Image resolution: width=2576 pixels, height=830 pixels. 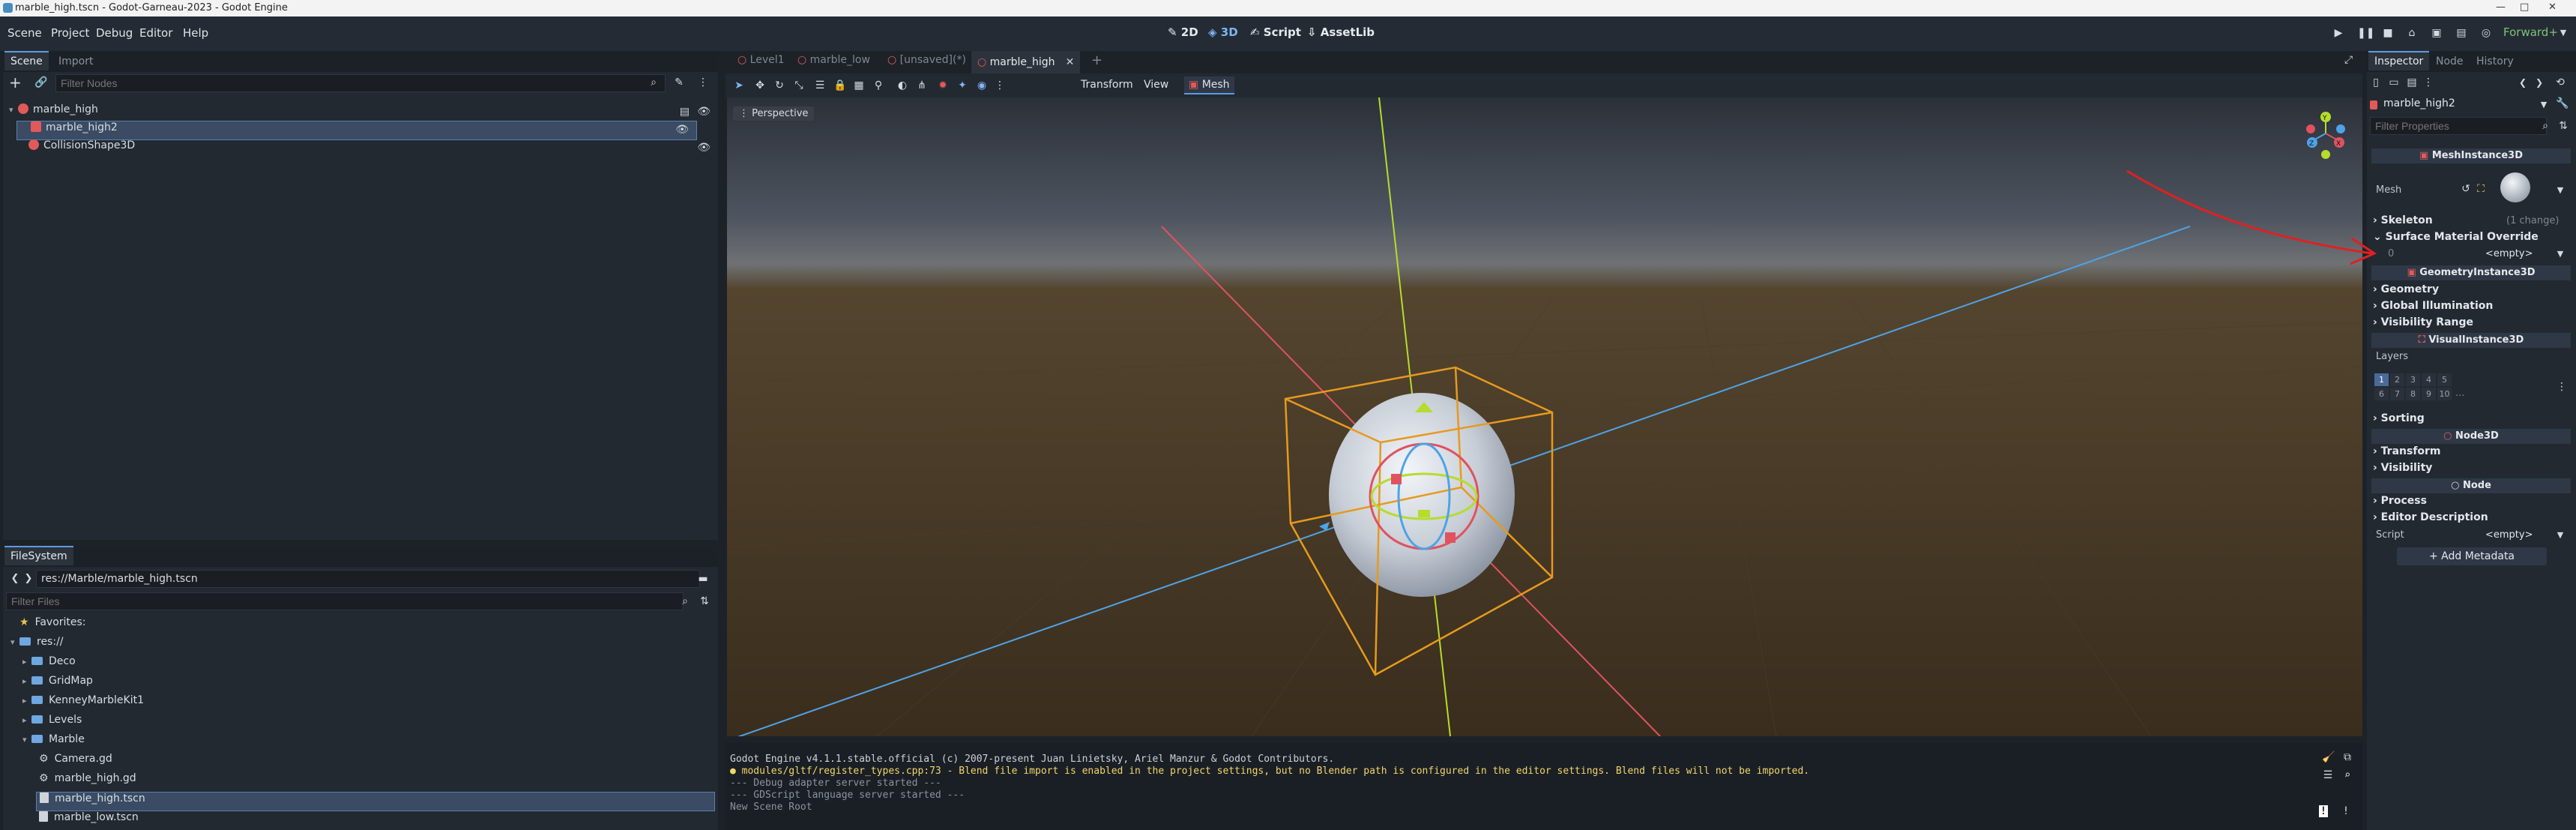 What do you see at coordinates (87, 781) in the screenshot?
I see `list-item: ⚙ marble_high.gd` at bounding box center [87, 781].